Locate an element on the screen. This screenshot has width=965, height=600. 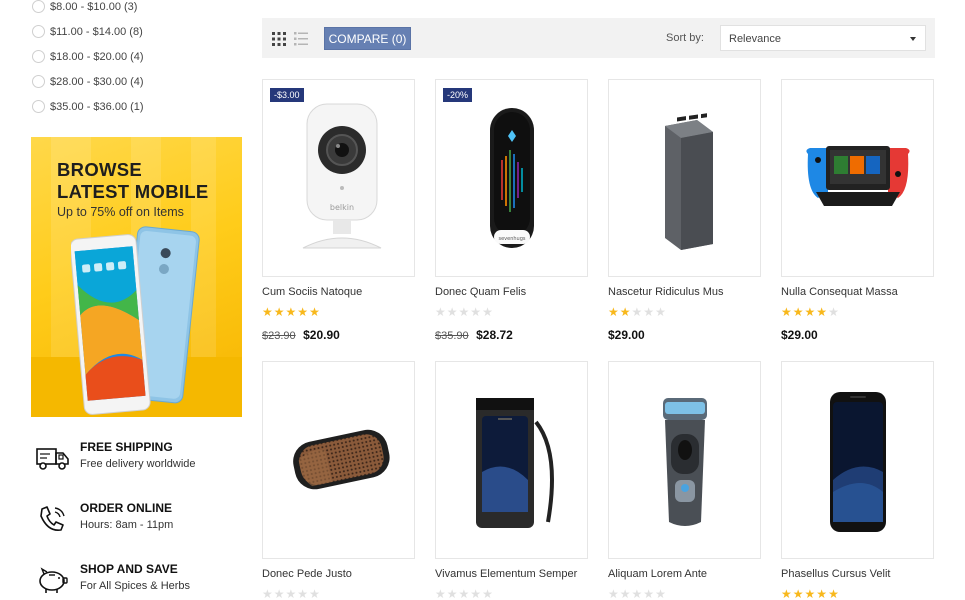
shaver-image is located at coordinates (685, 462).